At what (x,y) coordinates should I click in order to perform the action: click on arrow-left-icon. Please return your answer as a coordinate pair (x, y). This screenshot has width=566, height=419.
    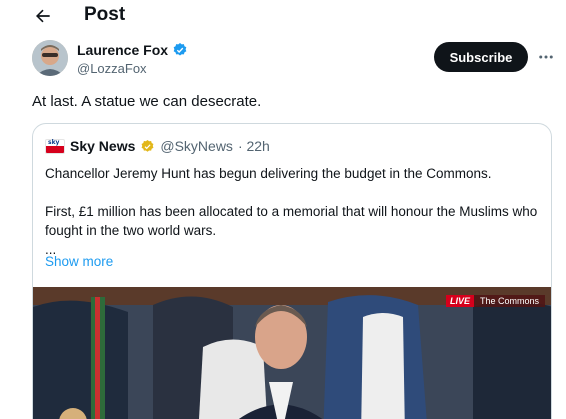
    Looking at the image, I should click on (43, 16).